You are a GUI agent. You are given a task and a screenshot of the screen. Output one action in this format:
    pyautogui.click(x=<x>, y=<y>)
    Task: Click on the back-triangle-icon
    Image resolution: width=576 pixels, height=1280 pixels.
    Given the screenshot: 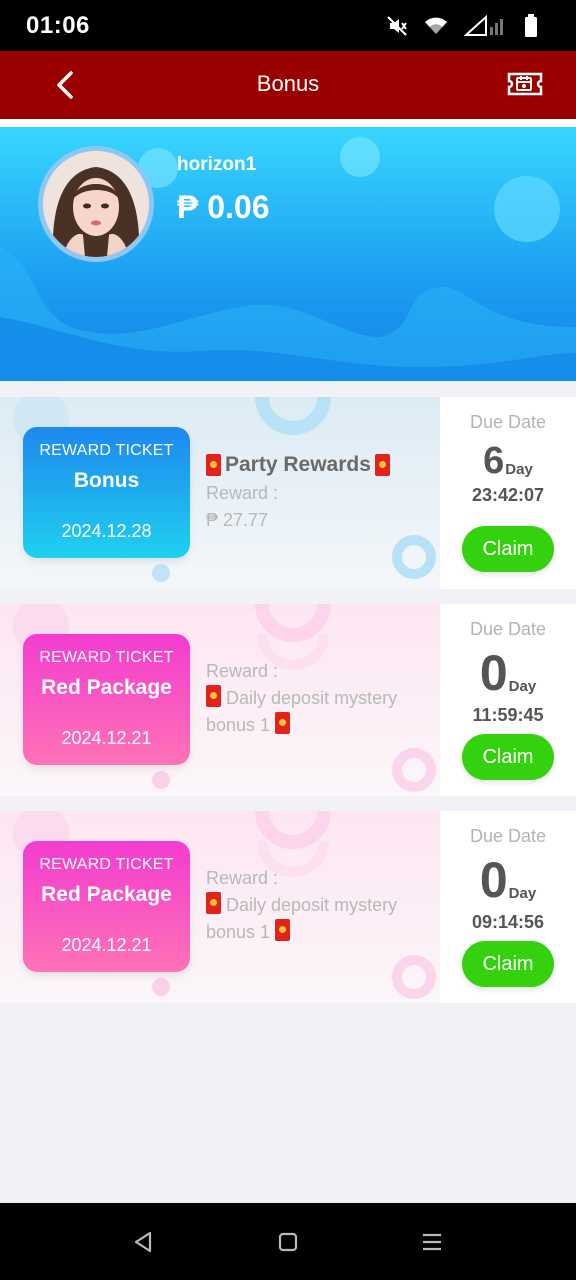 What is the action you would take?
    pyautogui.click(x=143, y=1242)
    